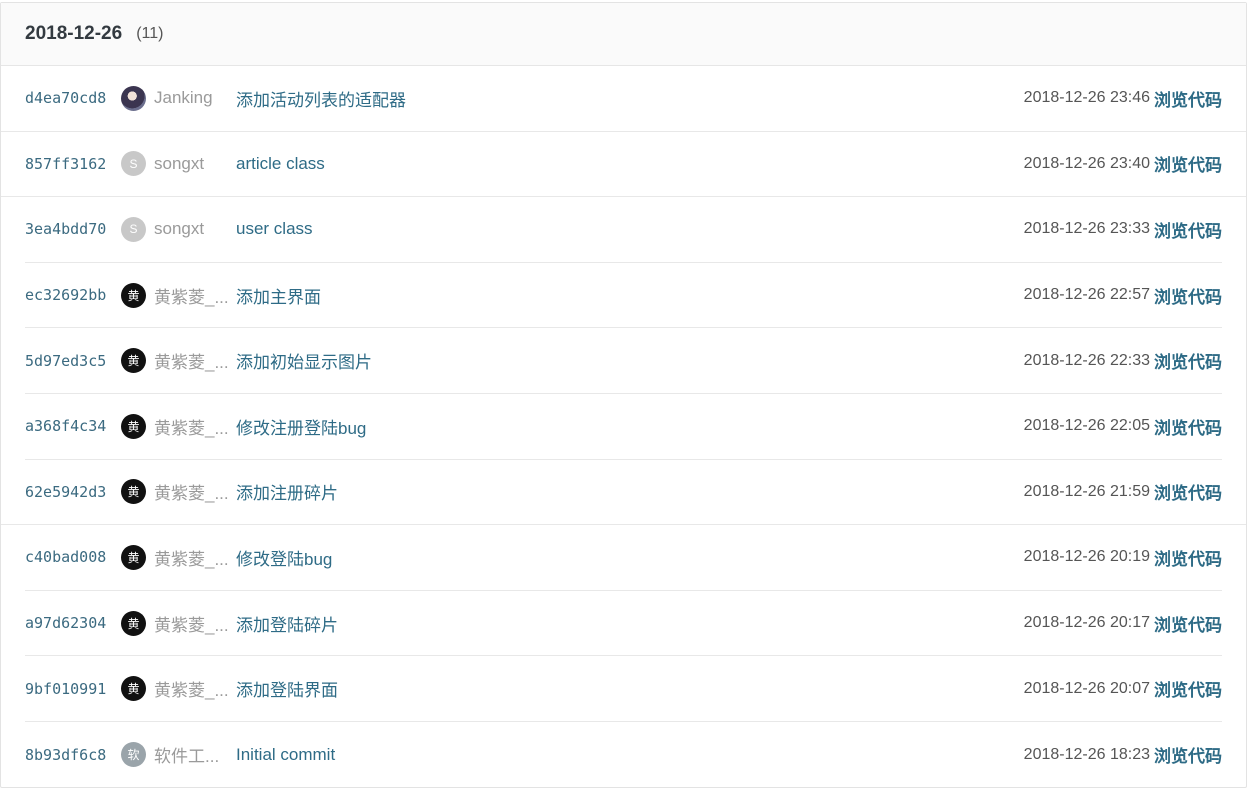  What do you see at coordinates (630, 755) in the screenshot?
I see `commit-message-link: Initial commit` at bounding box center [630, 755].